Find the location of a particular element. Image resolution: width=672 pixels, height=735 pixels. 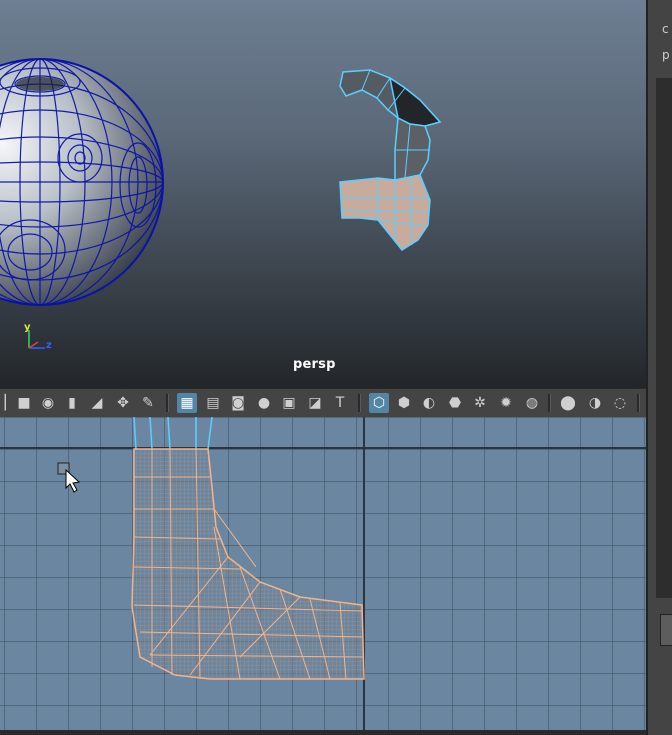

panel-text-1: c is located at coordinates (665, 29).